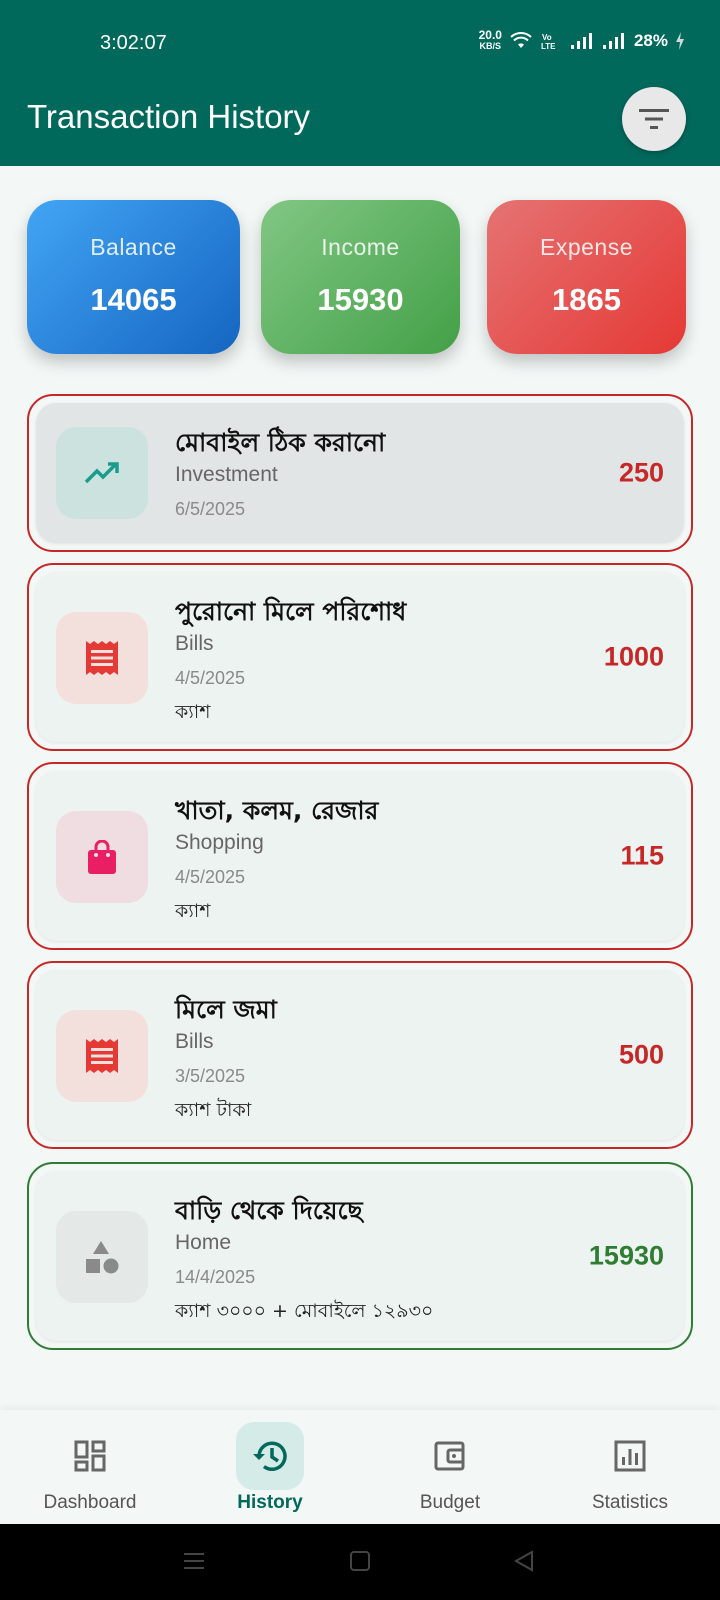  I want to click on filter-list-icon, so click(654, 119).